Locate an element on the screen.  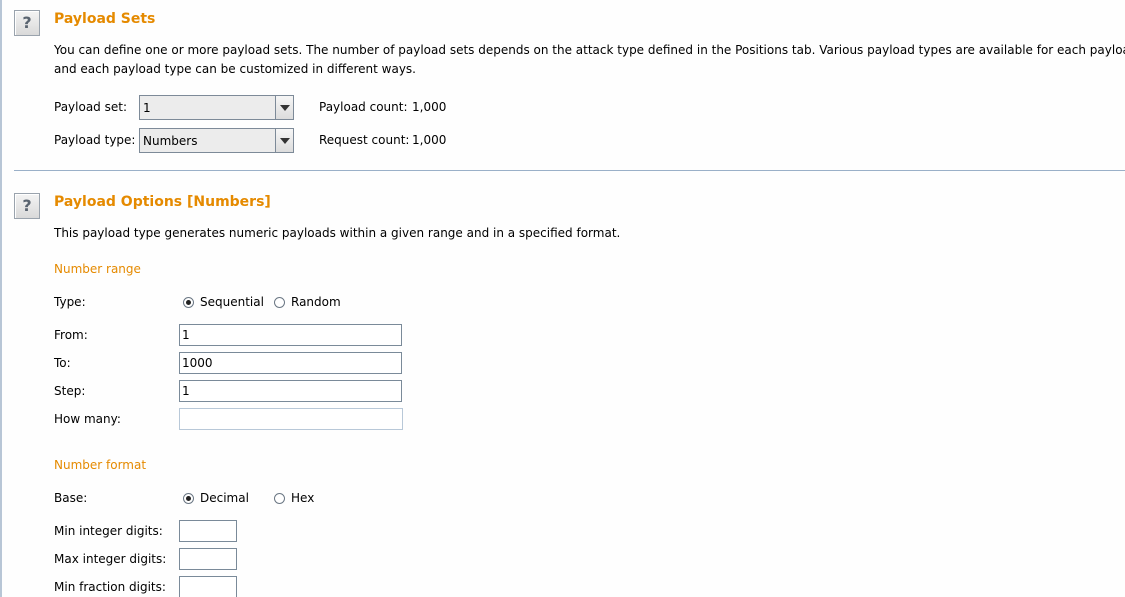
base-label: Base: is located at coordinates (71, 498).